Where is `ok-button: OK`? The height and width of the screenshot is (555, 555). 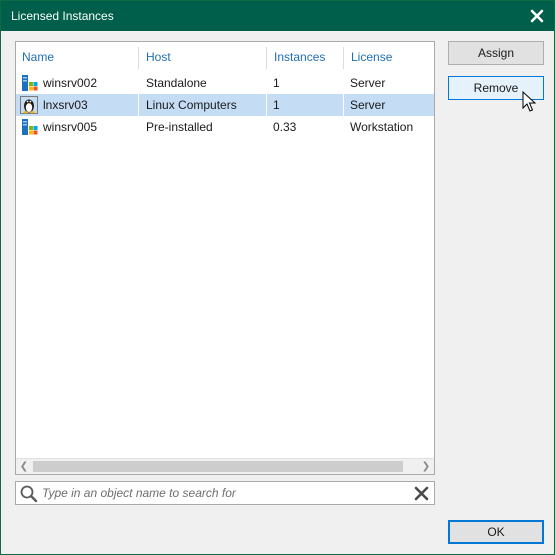
ok-button: OK is located at coordinates (496, 532).